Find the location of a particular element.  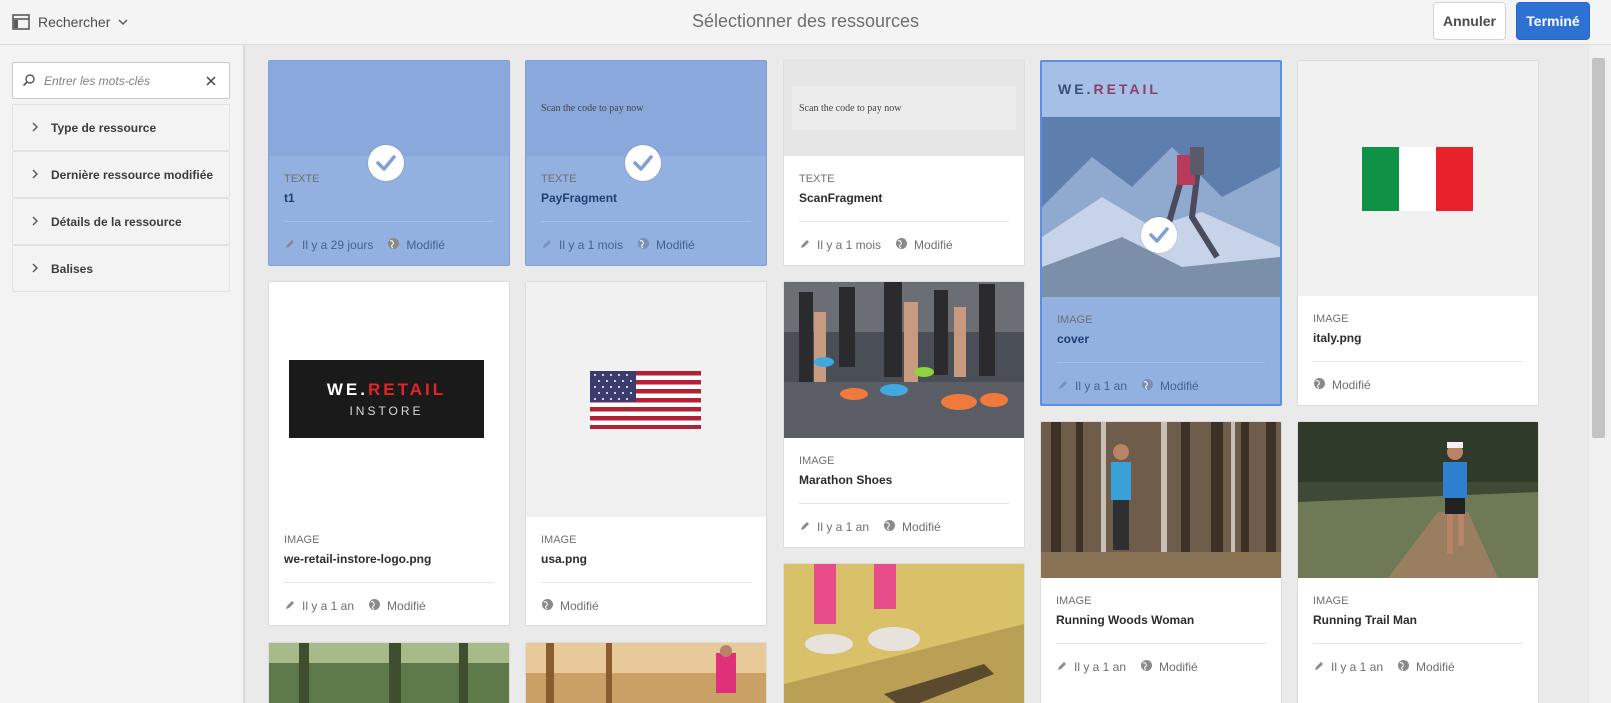

clear-icon is located at coordinates (211, 83).